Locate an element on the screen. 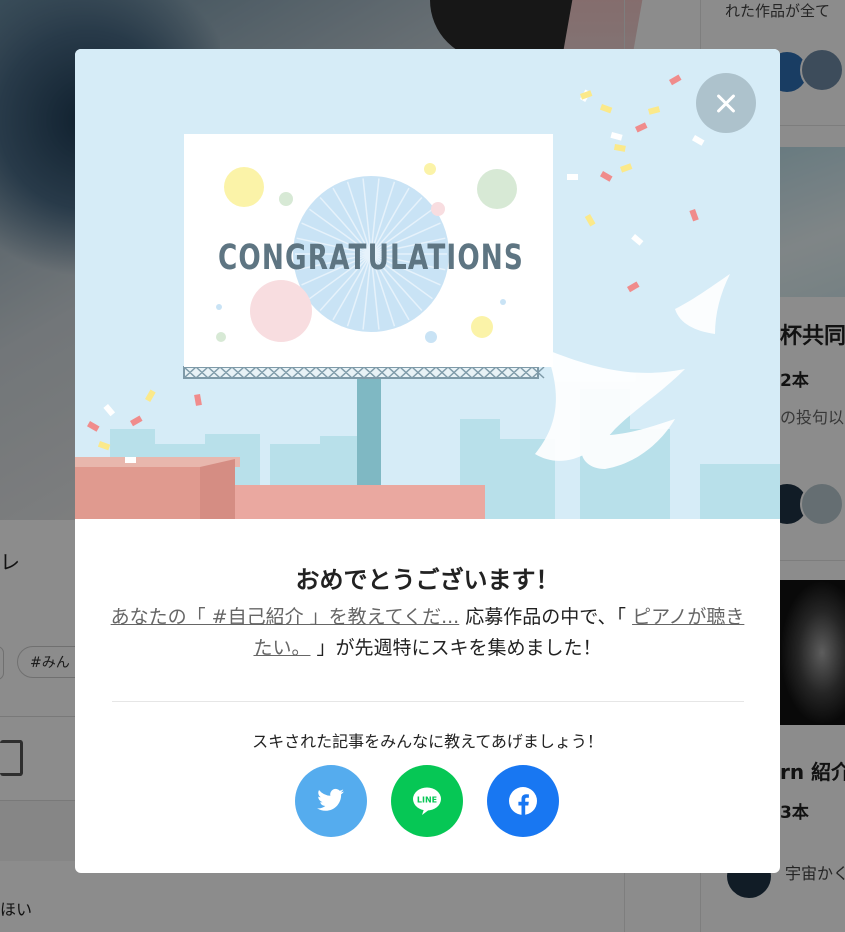 The height and width of the screenshot is (932, 845). share-buttons: LINE is located at coordinates (427, 801).